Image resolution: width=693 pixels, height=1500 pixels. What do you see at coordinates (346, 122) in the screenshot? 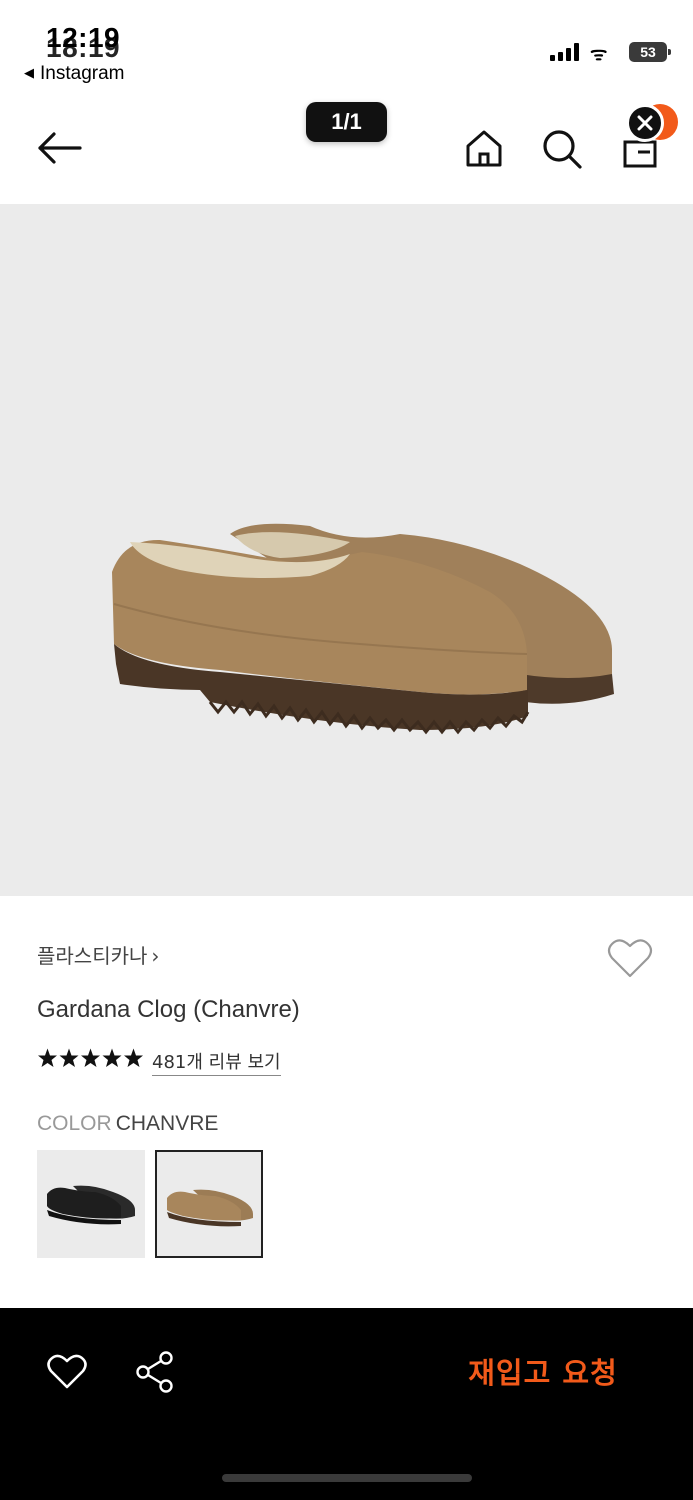
I see `image-page-counter: 1/1` at bounding box center [346, 122].